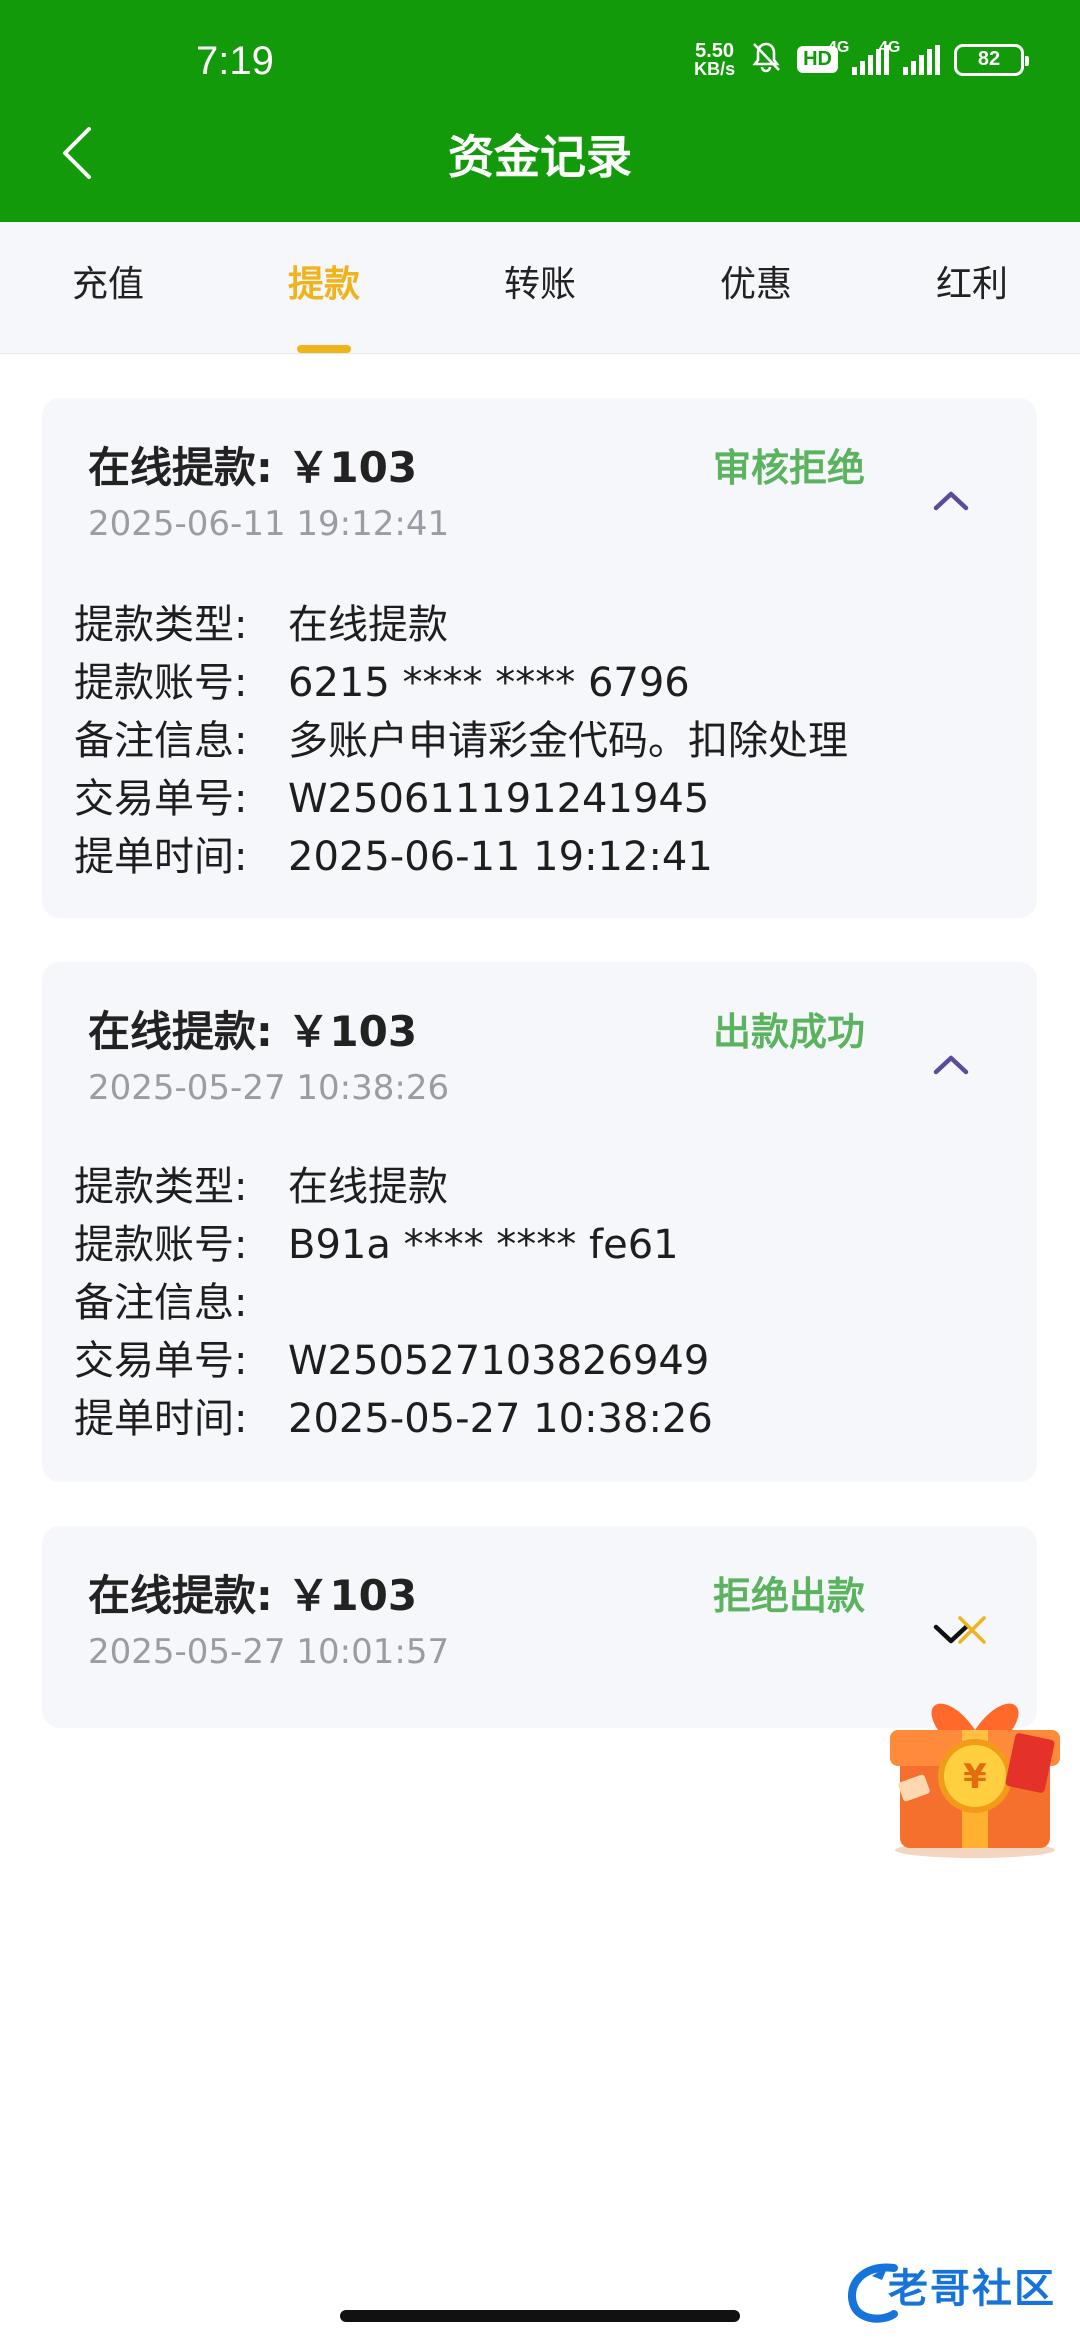  Describe the element at coordinates (269, 524) in the screenshot. I see `record-date: 2025-06-11 19:12:41` at that location.